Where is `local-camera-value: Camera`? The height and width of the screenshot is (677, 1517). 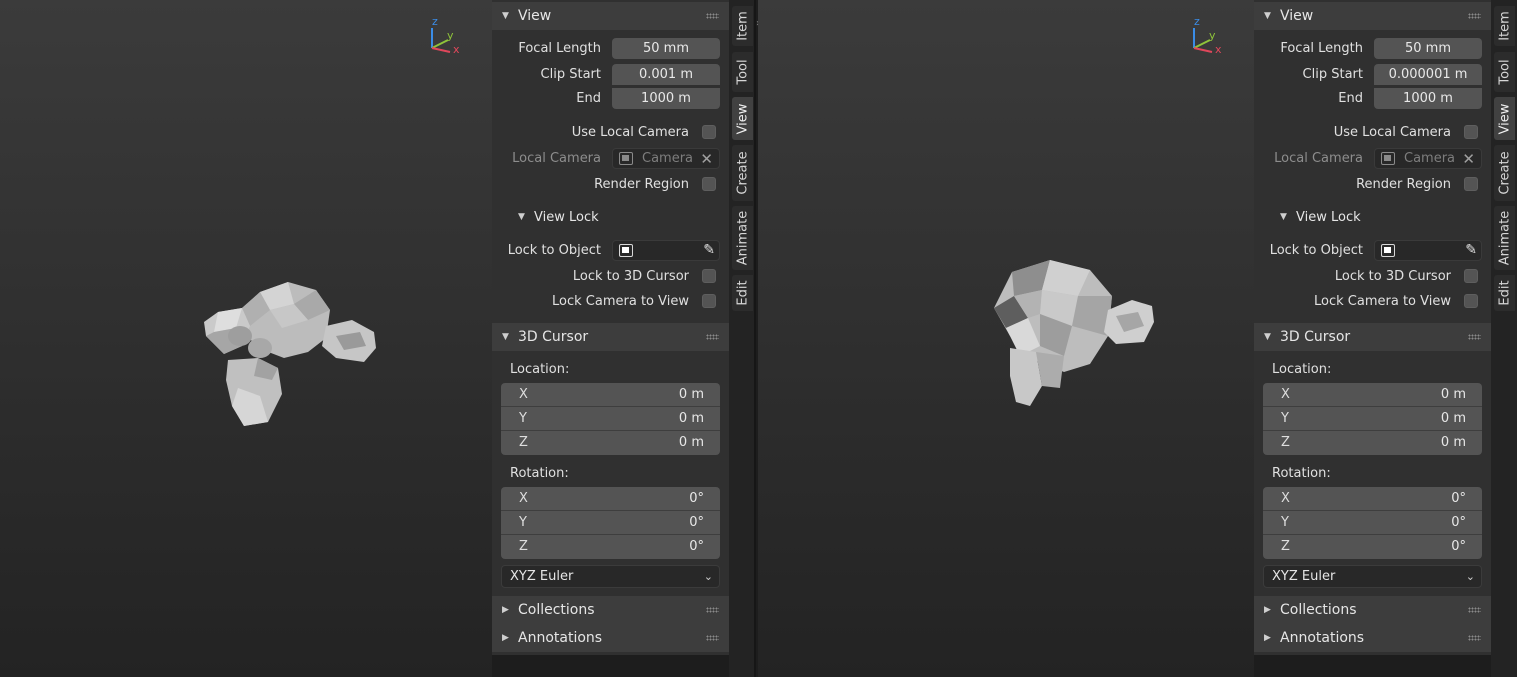
local-camera-value: Camera is located at coordinates (1430, 158).